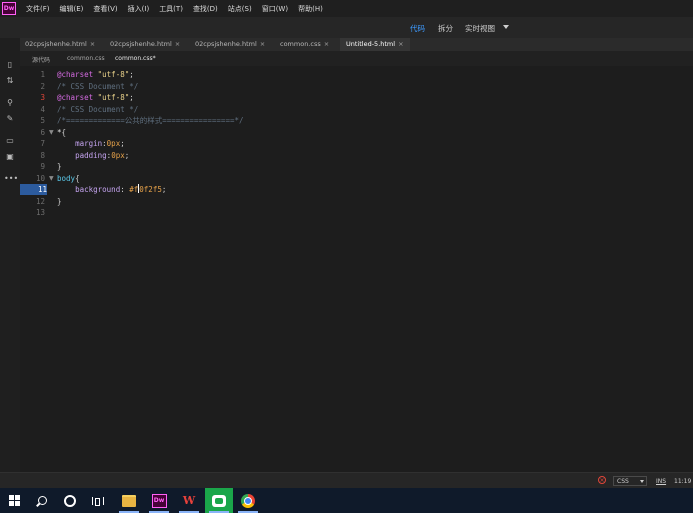 The width and height of the screenshot is (693, 513). What do you see at coordinates (61, 132) in the screenshot?
I see `code-line: *{` at bounding box center [61, 132].